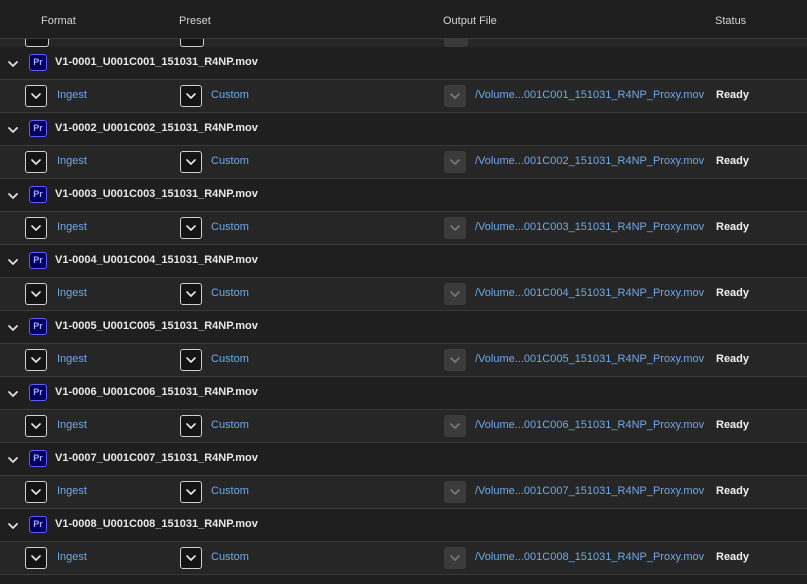 This screenshot has width=807, height=584. Describe the element at coordinates (470, 21) in the screenshot. I see `output-file-column-header: Output File` at that location.